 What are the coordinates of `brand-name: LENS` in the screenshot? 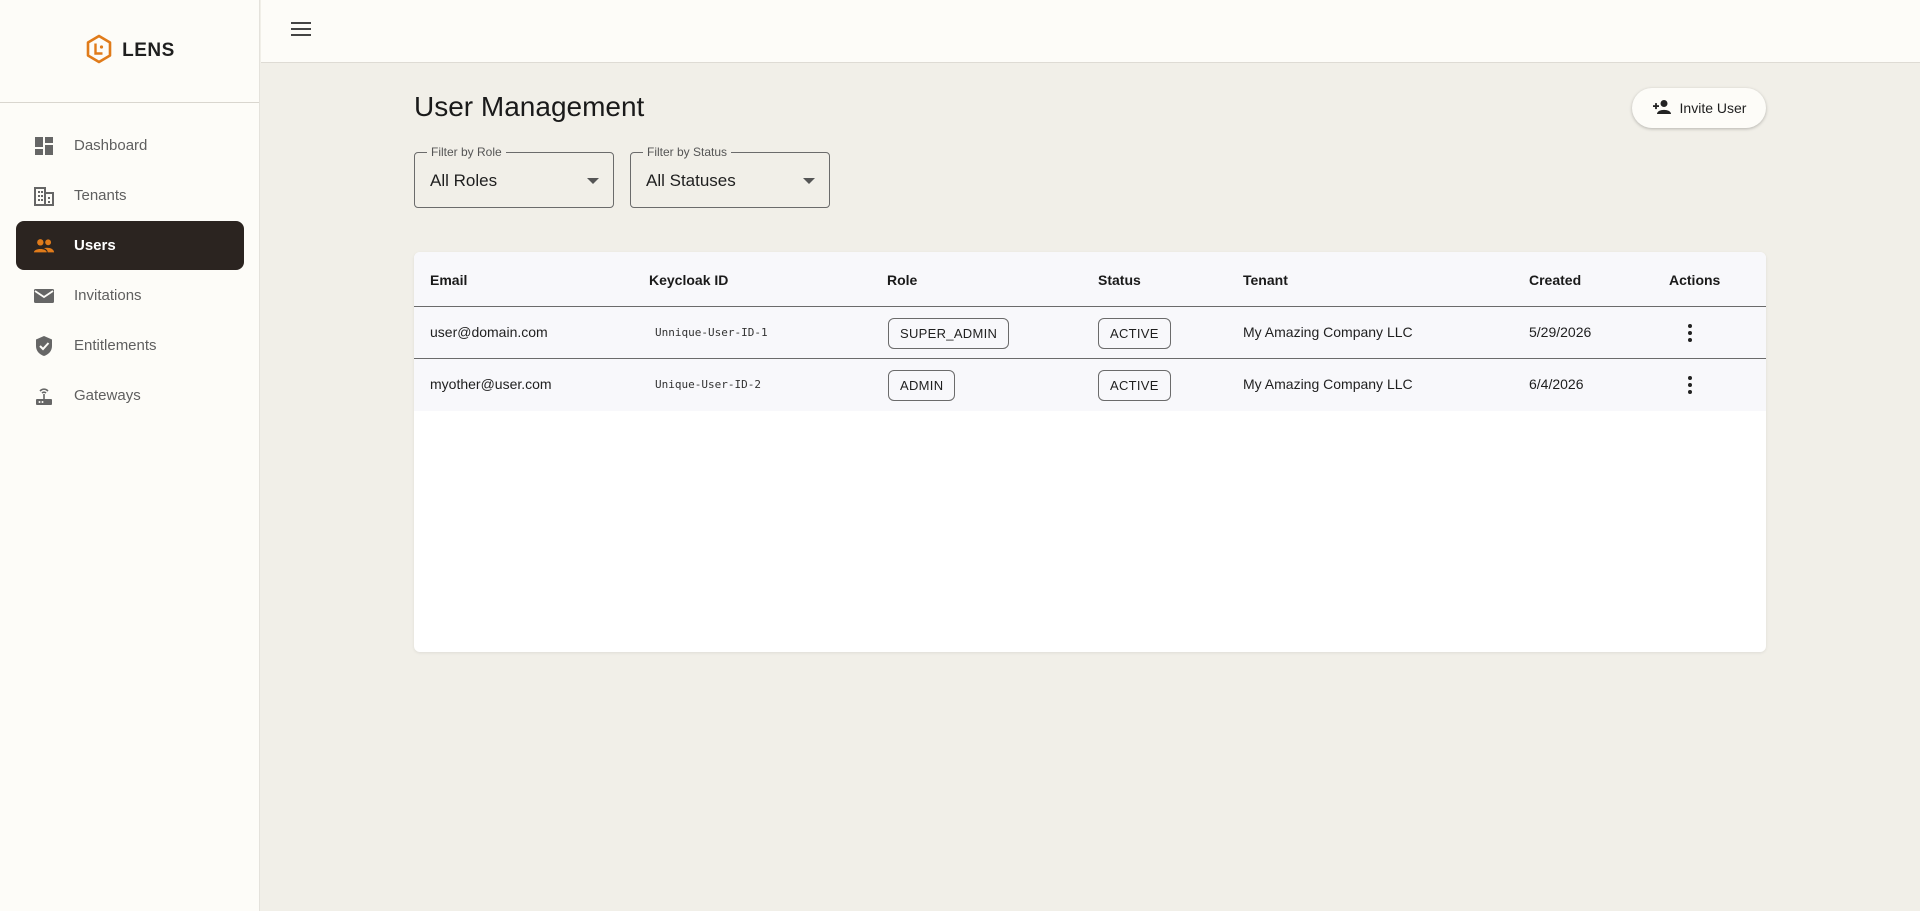 It's located at (148, 50).